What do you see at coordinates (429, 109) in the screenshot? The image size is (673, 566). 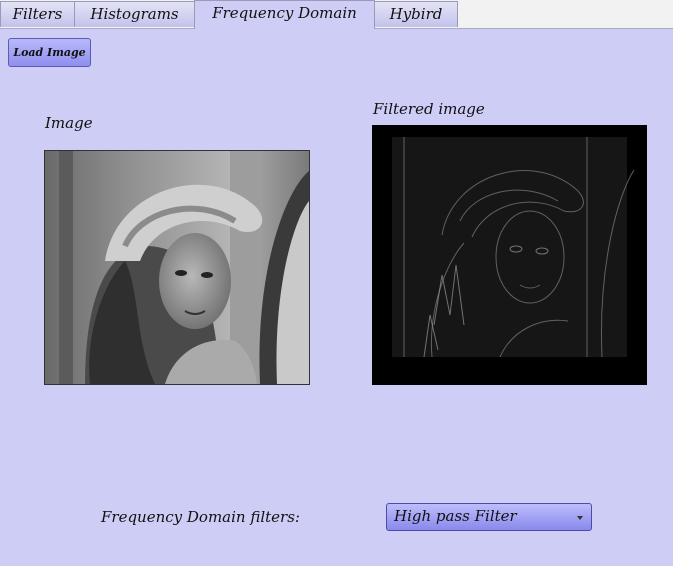 I see `filtered-image-label: Filtered image` at bounding box center [429, 109].